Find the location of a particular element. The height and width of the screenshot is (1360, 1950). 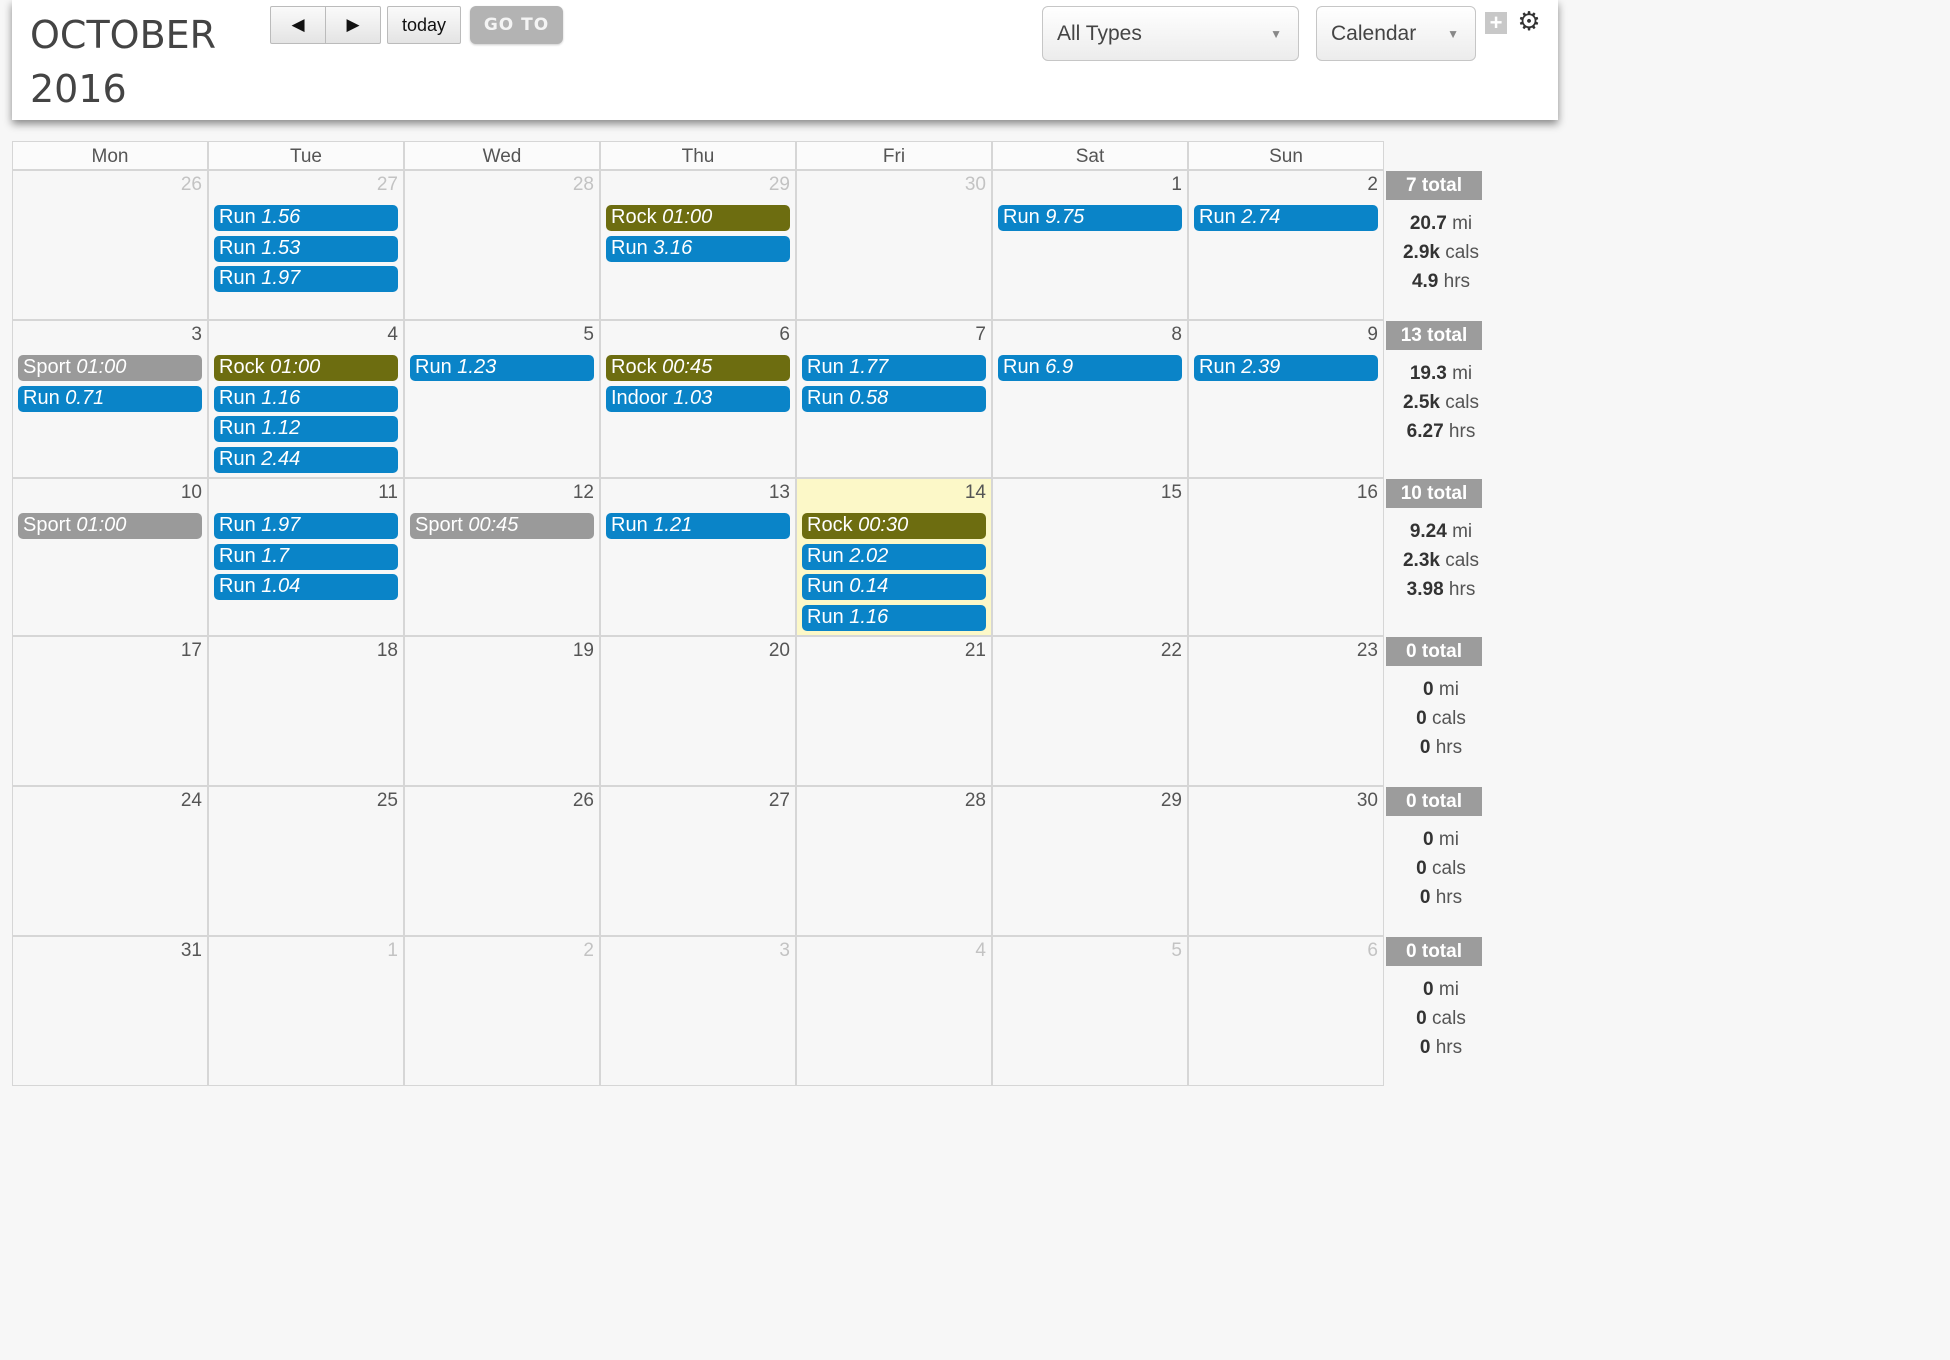

activity-event: Run 0.14 is located at coordinates (894, 587).